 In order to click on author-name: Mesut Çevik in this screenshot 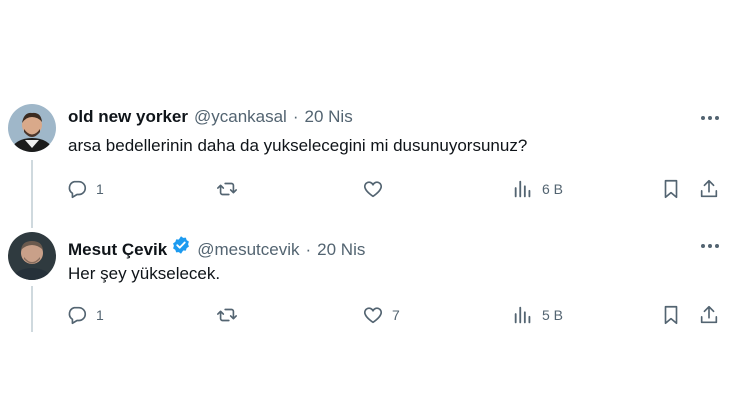, I will do `click(117, 250)`.